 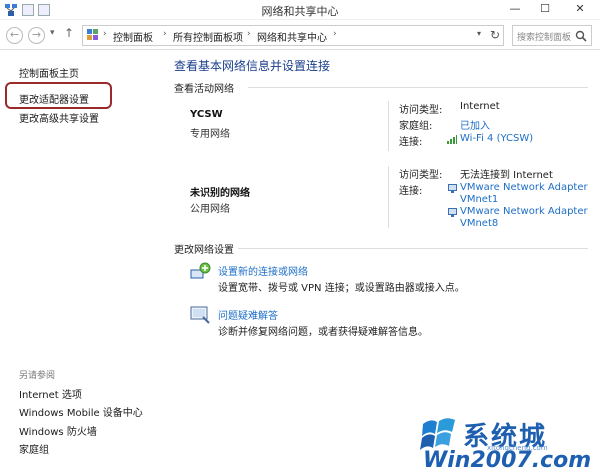 What do you see at coordinates (204, 250) in the screenshot?
I see `change-settings-heading: 更改网络设置` at bounding box center [204, 250].